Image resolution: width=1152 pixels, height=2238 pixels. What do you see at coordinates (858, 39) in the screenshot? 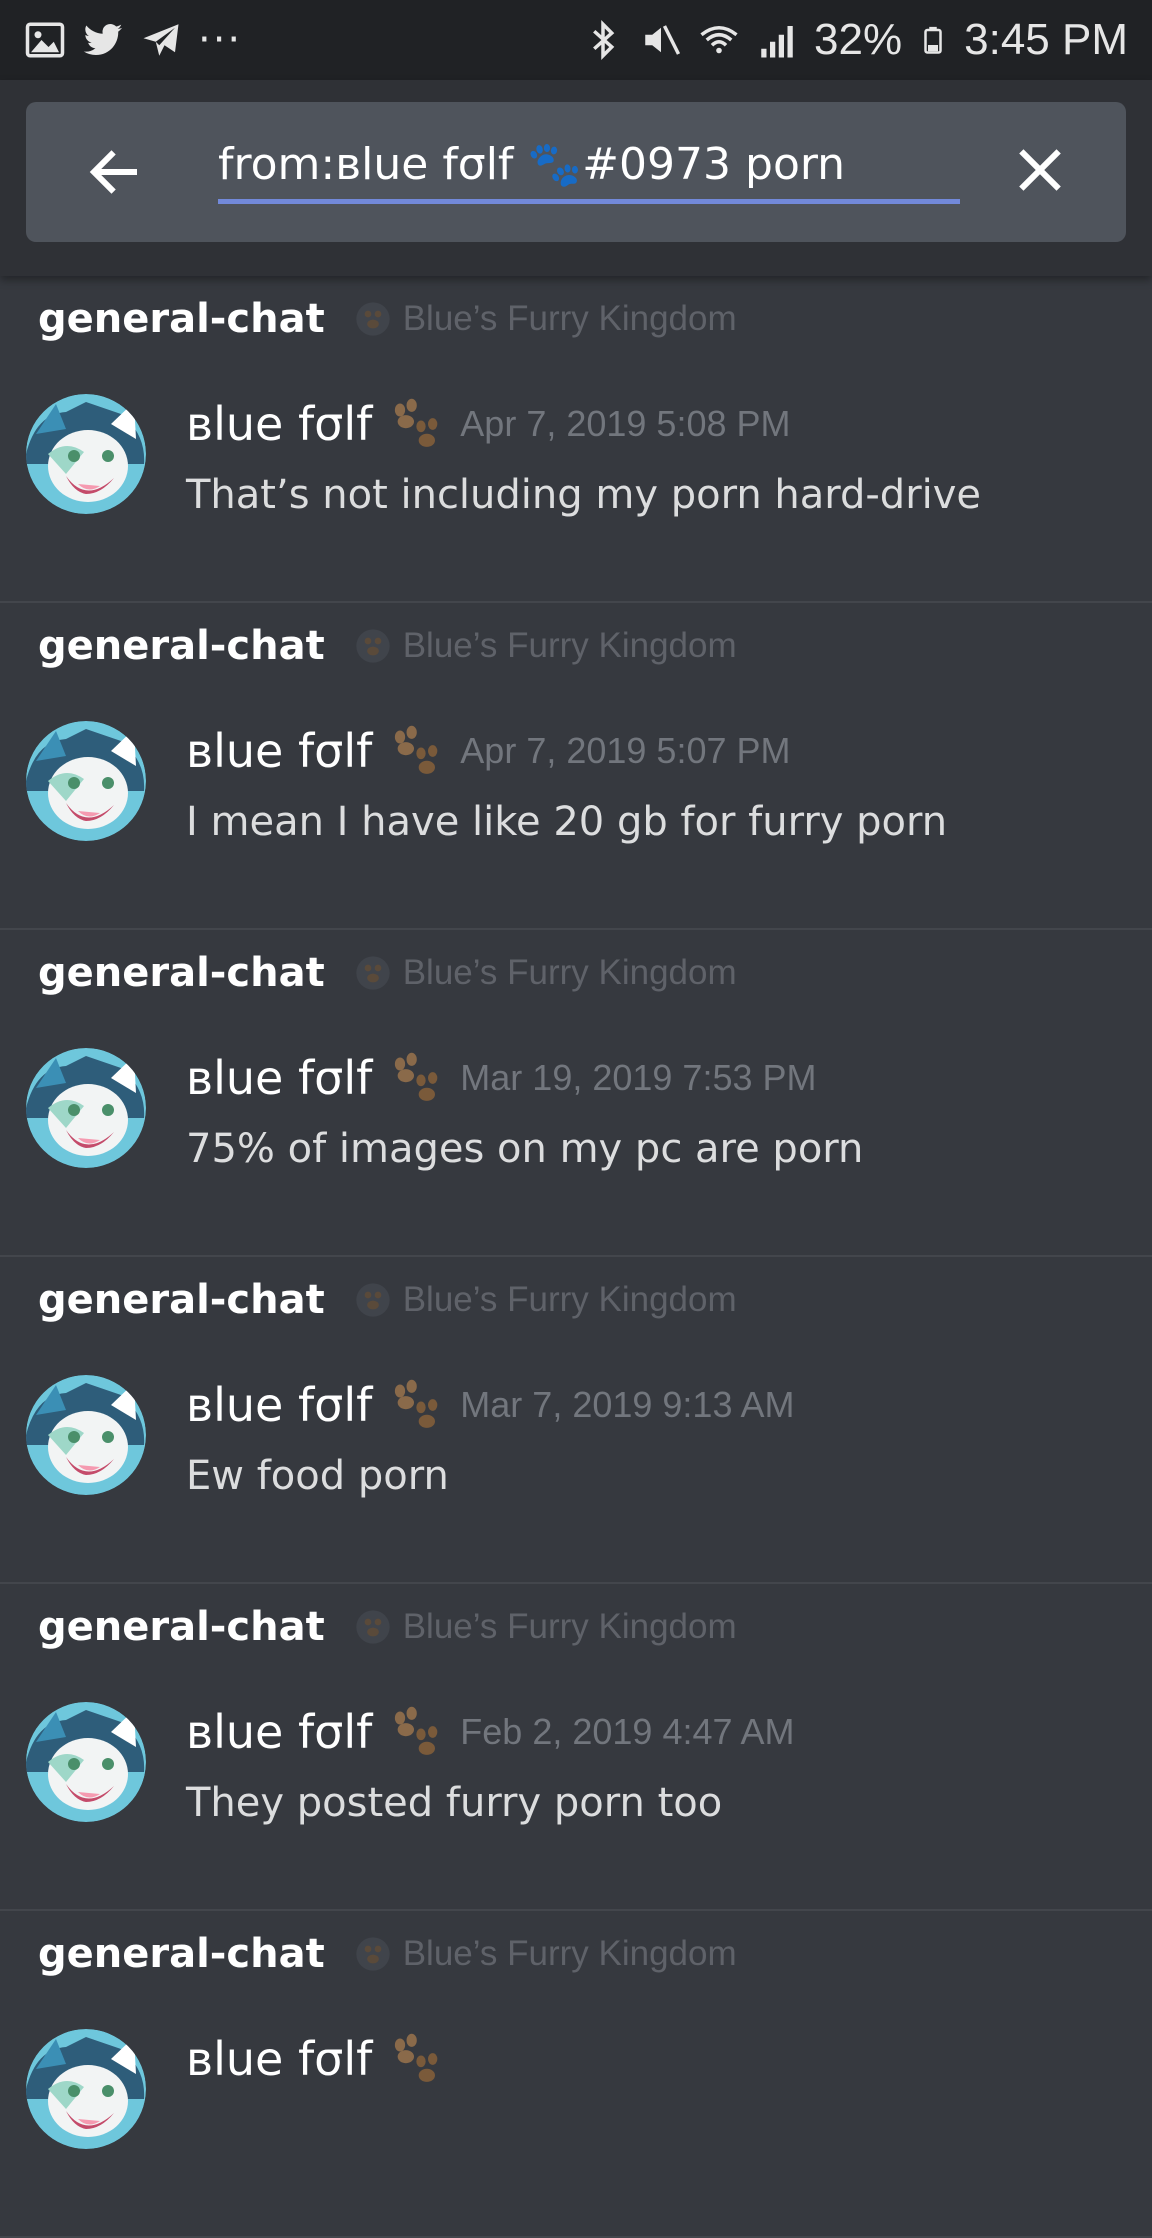
I see `battery-percent: 32%` at bounding box center [858, 39].